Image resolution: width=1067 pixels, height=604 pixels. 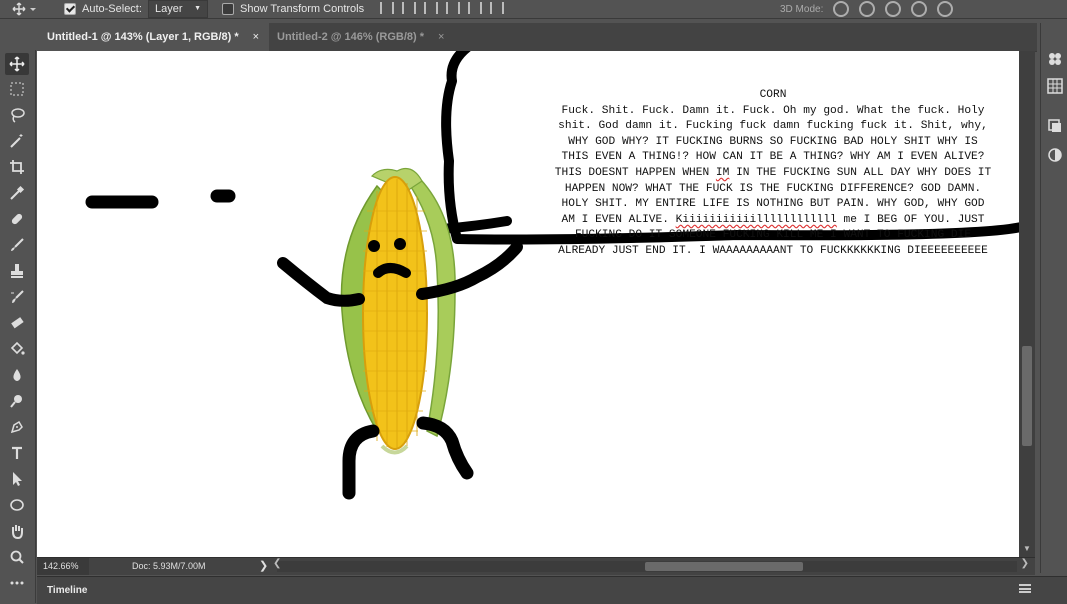 What do you see at coordinates (17, 193) in the screenshot?
I see `eyedropper-icon` at bounding box center [17, 193].